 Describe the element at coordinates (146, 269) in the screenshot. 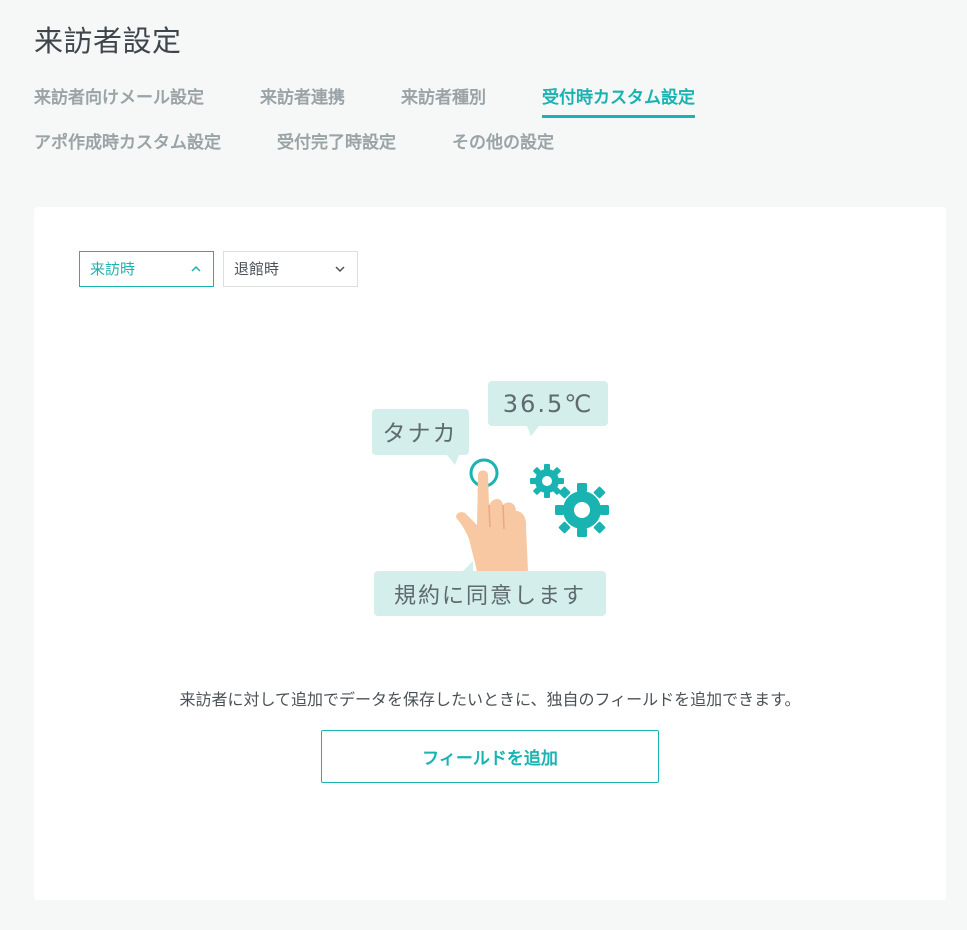

I see `visit-time-select: 来訪時` at that location.